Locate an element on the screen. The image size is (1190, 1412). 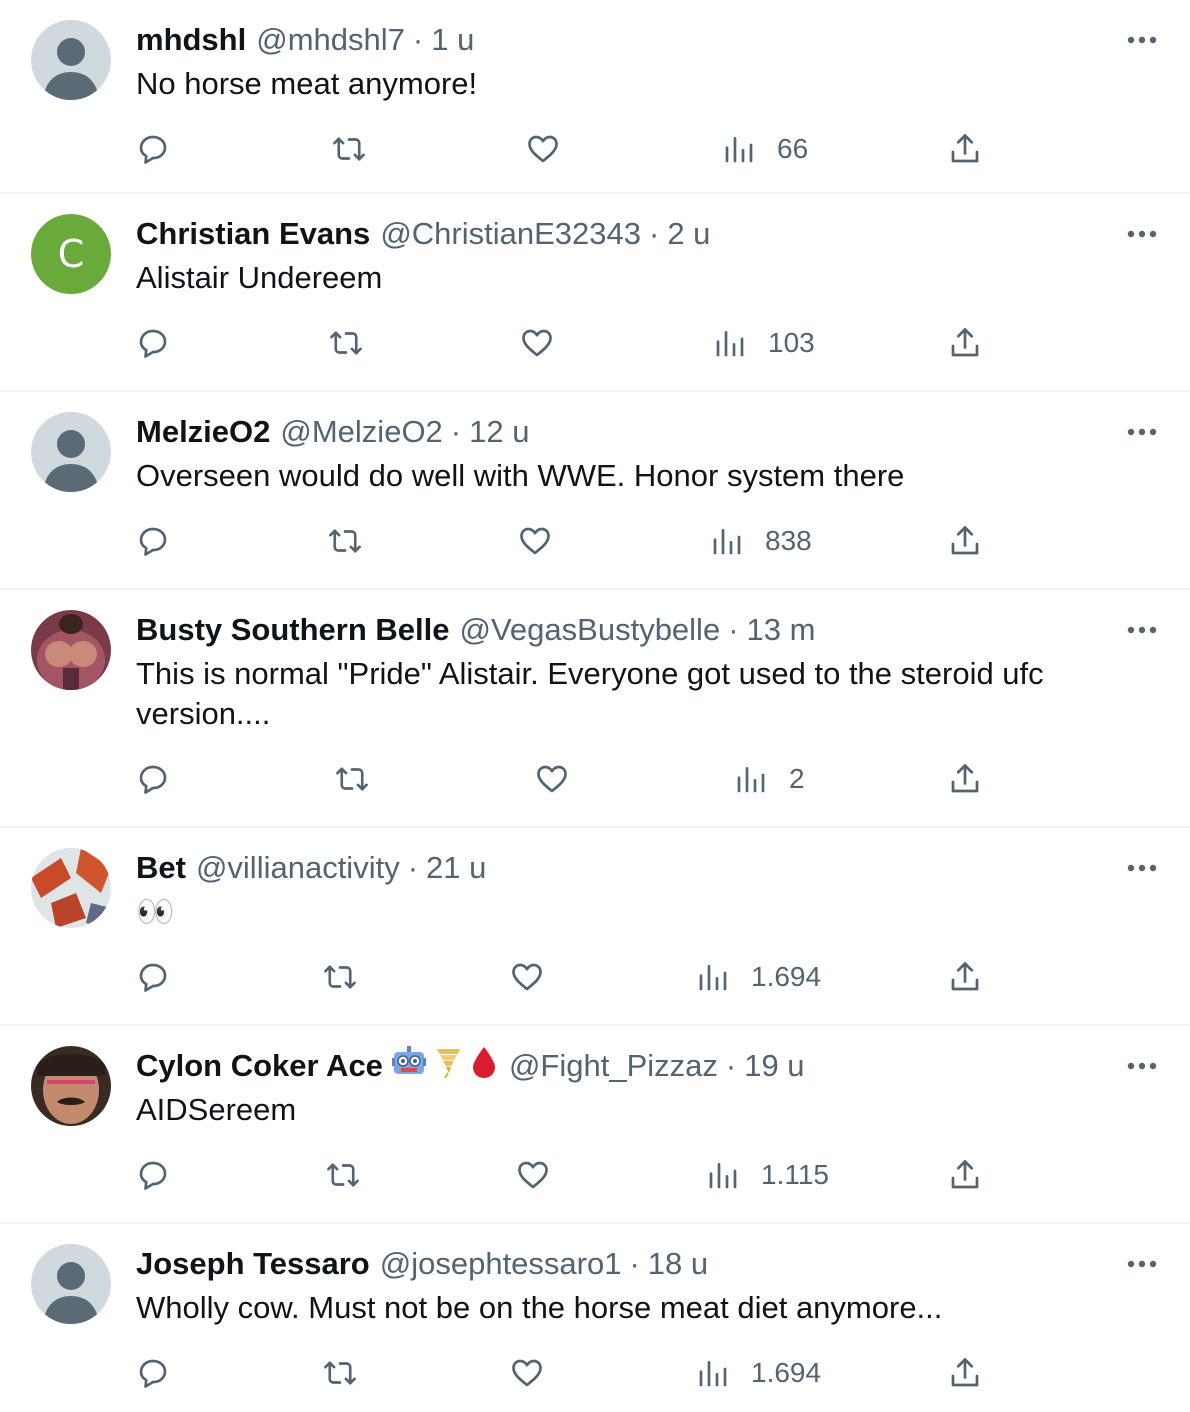
views-button: 103 is located at coordinates (764, 343).